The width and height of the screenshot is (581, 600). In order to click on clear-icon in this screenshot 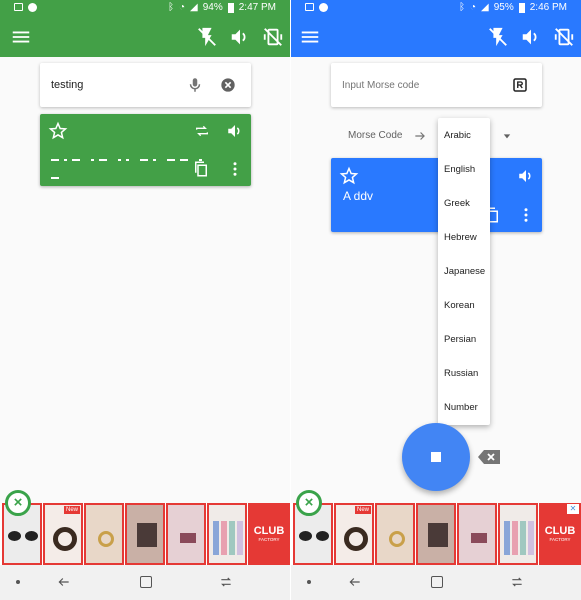, I will do `click(228, 85)`.